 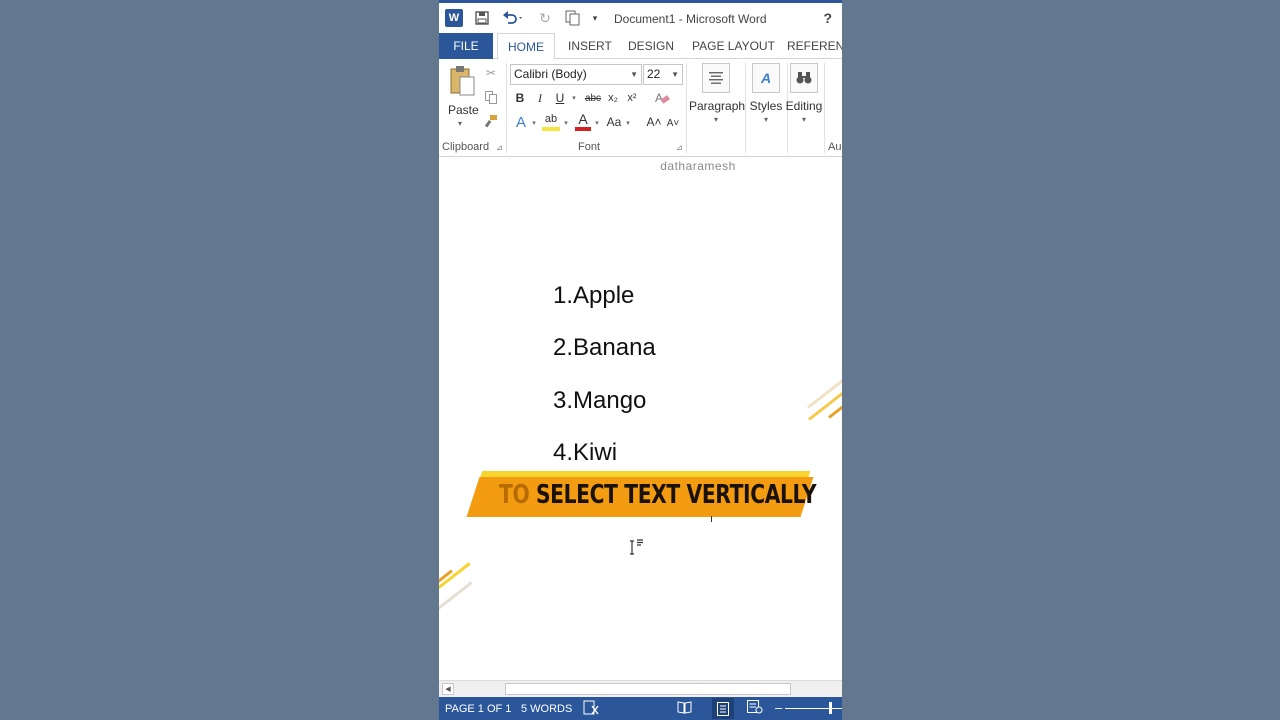 What do you see at coordinates (651, 46) in the screenshot?
I see `tab-design: DESIGN` at bounding box center [651, 46].